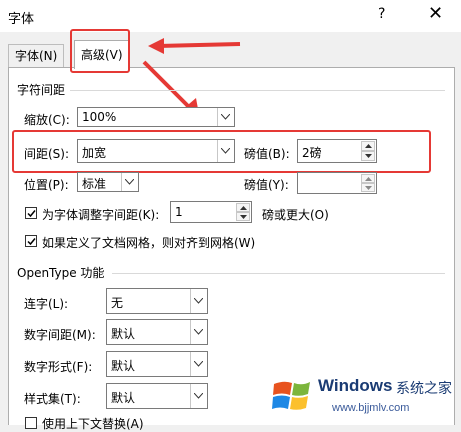 This screenshot has width=461, height=432. Describe the element at coordinates (312, 153) in the screenshot. I see `spacing-pt-value: 2磅` at that location.